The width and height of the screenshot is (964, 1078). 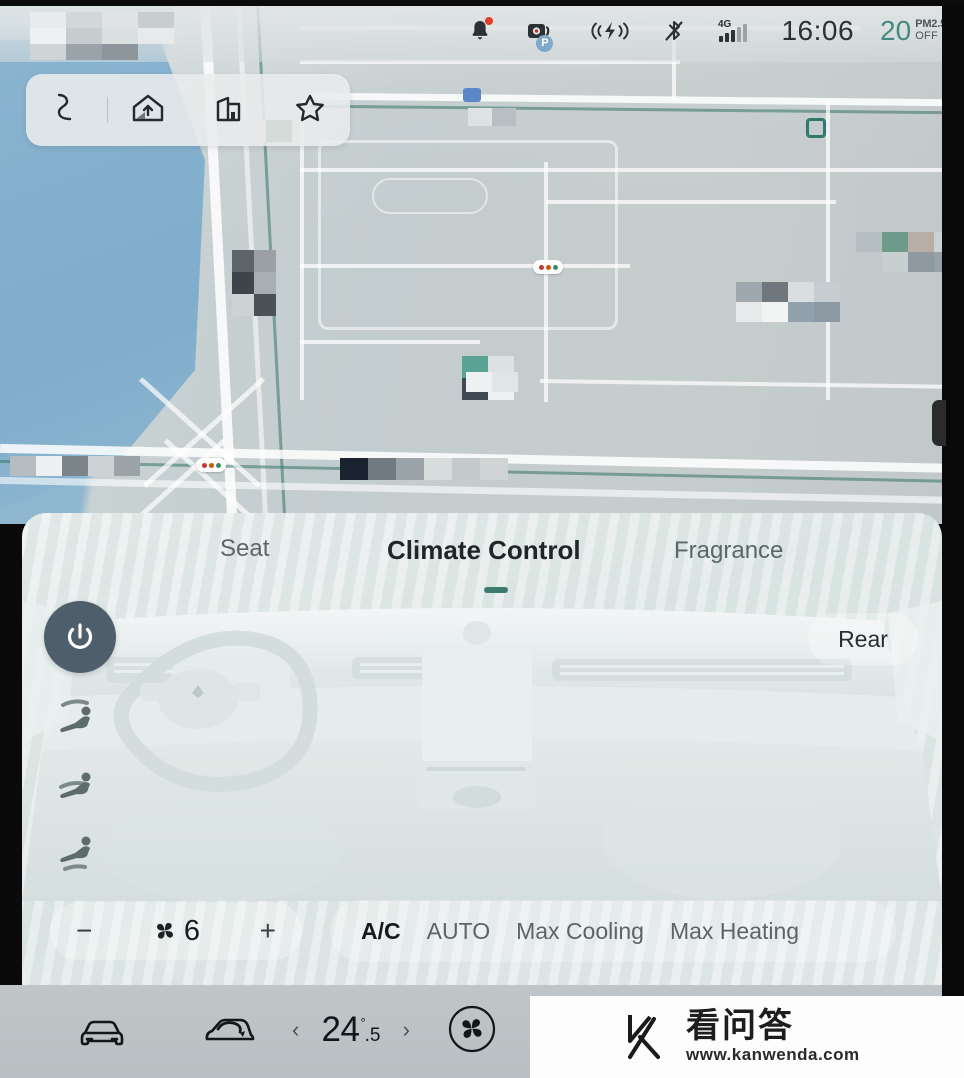 I want to click on dashcam-icon: P, so click(x=541, y=34).